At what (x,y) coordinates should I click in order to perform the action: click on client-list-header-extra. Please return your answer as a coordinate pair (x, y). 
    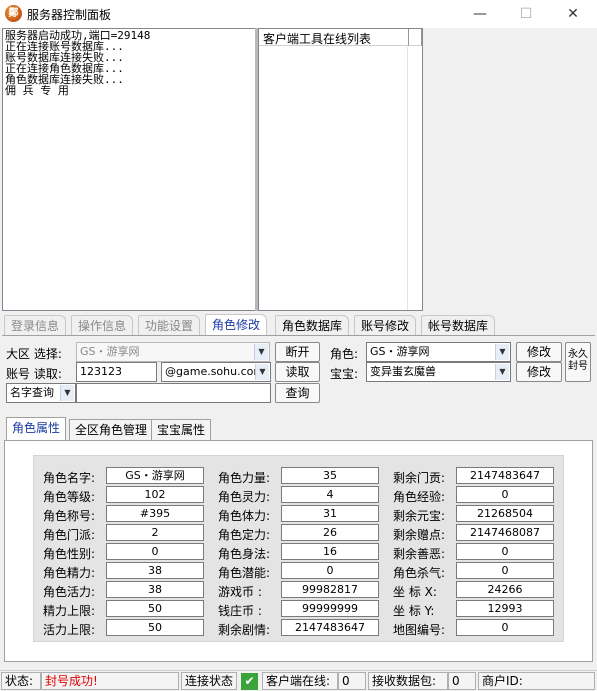
    Looking at the image, I should click on (415, 37).